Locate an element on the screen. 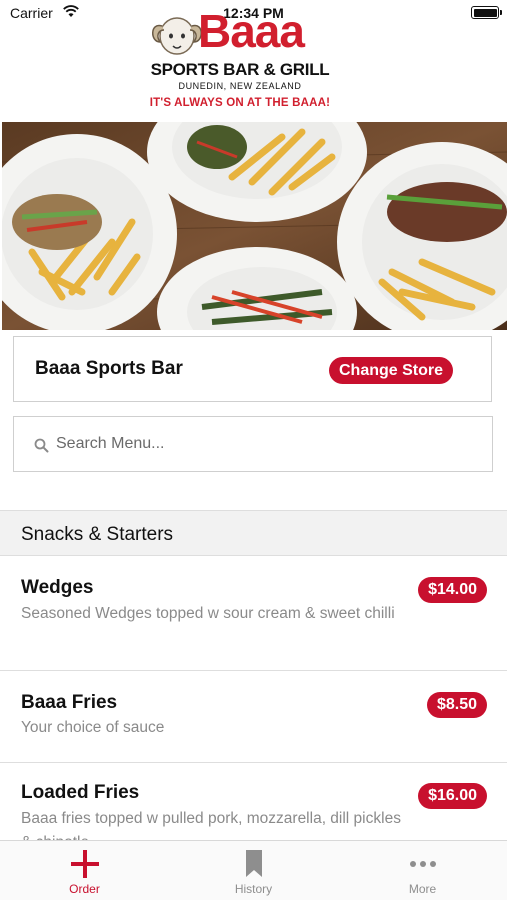  logo-subtitle: SPORTS BAR & GRILL is located at coordinates (240, 69).